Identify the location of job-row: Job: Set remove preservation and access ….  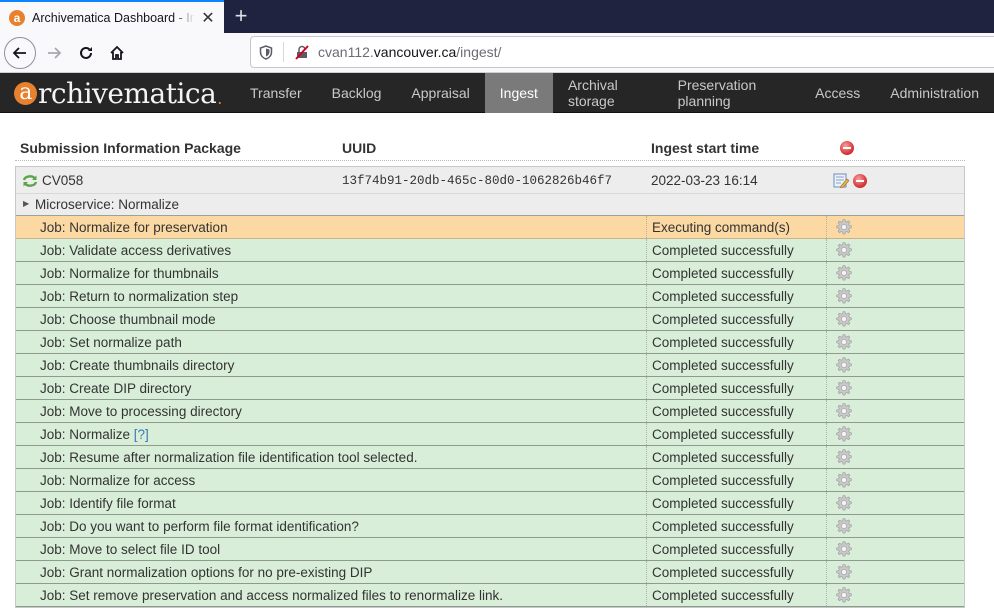
(490, 595).